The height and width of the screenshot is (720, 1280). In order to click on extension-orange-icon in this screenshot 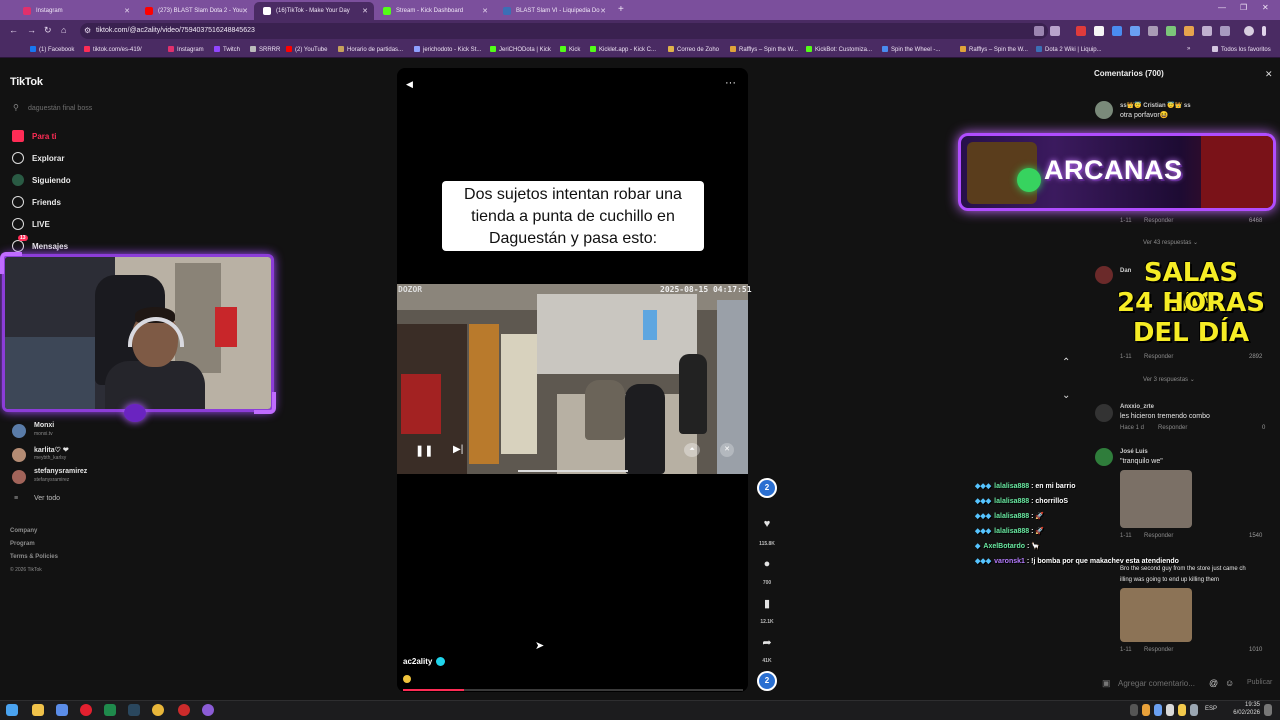, I will do `click(1189, 31)`.